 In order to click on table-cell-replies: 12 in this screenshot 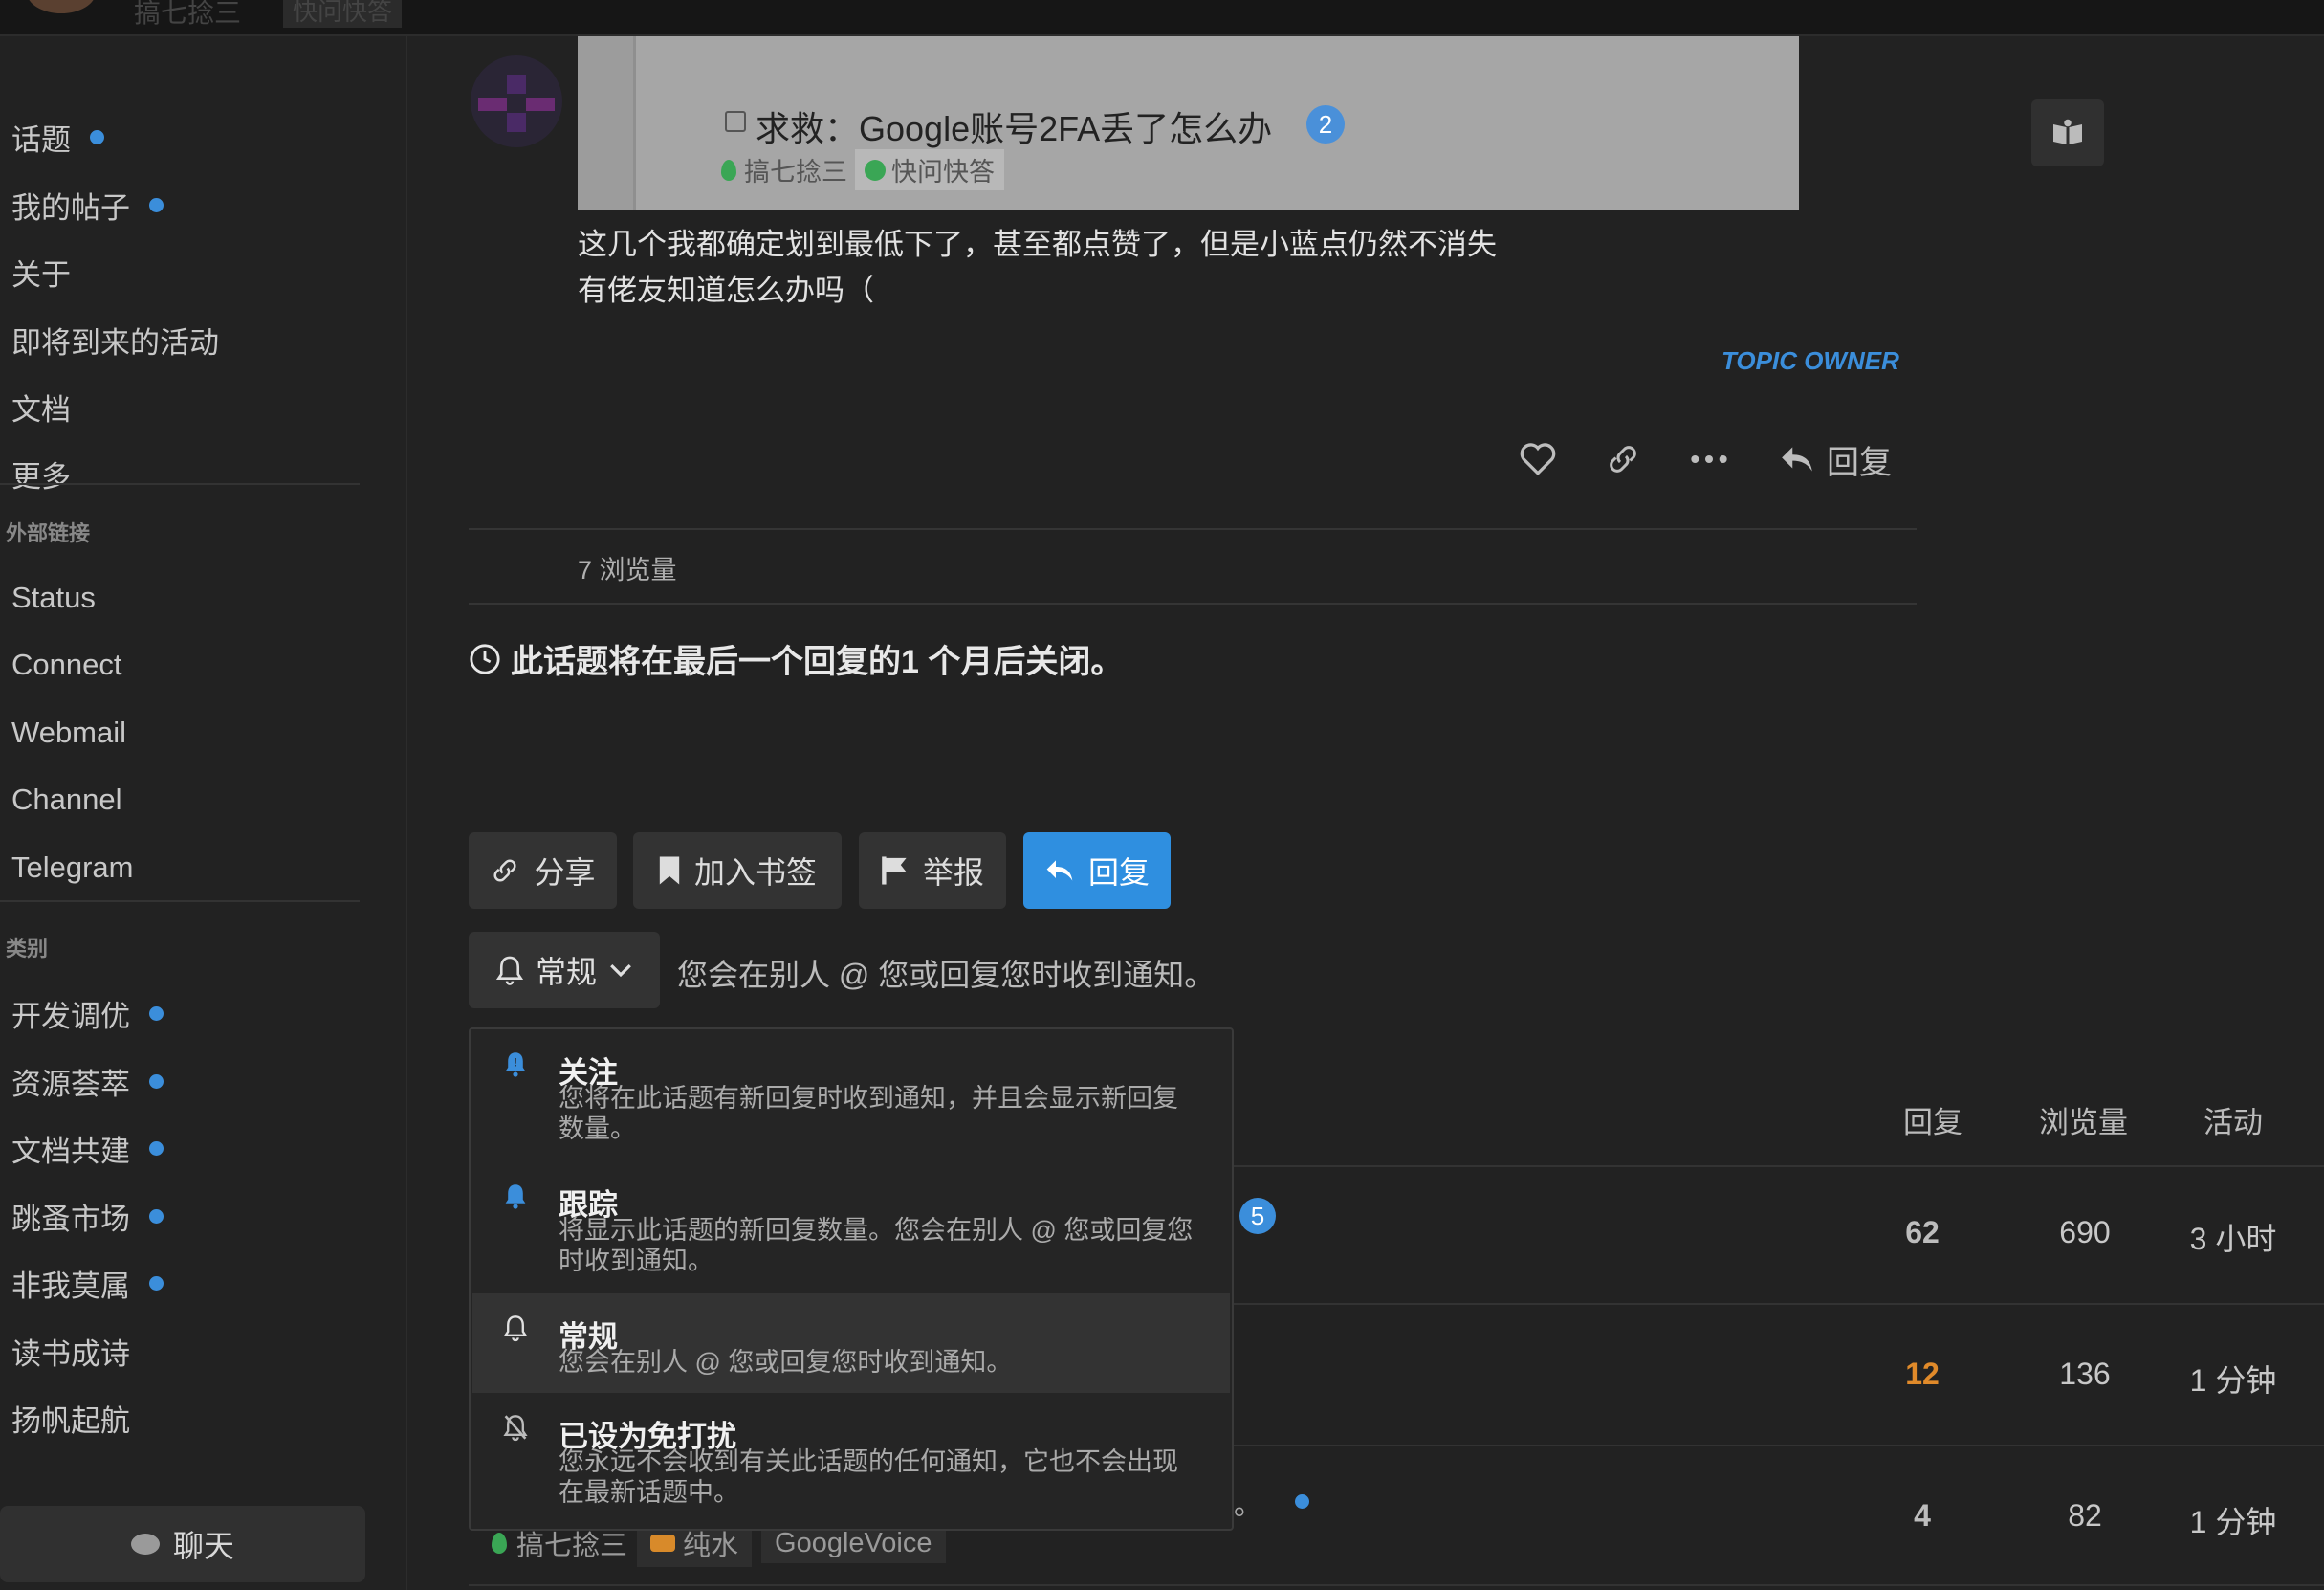, I will do `click(1923, 1374)`.